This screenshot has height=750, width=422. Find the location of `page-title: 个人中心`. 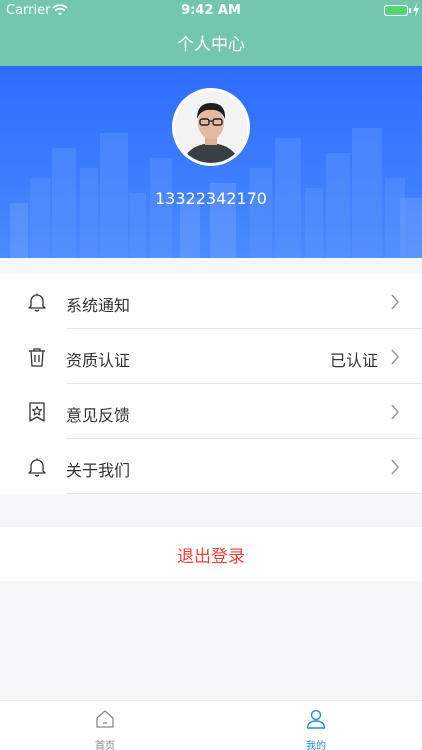

page-title: 个人中心 is located at coordinates (211, 45).